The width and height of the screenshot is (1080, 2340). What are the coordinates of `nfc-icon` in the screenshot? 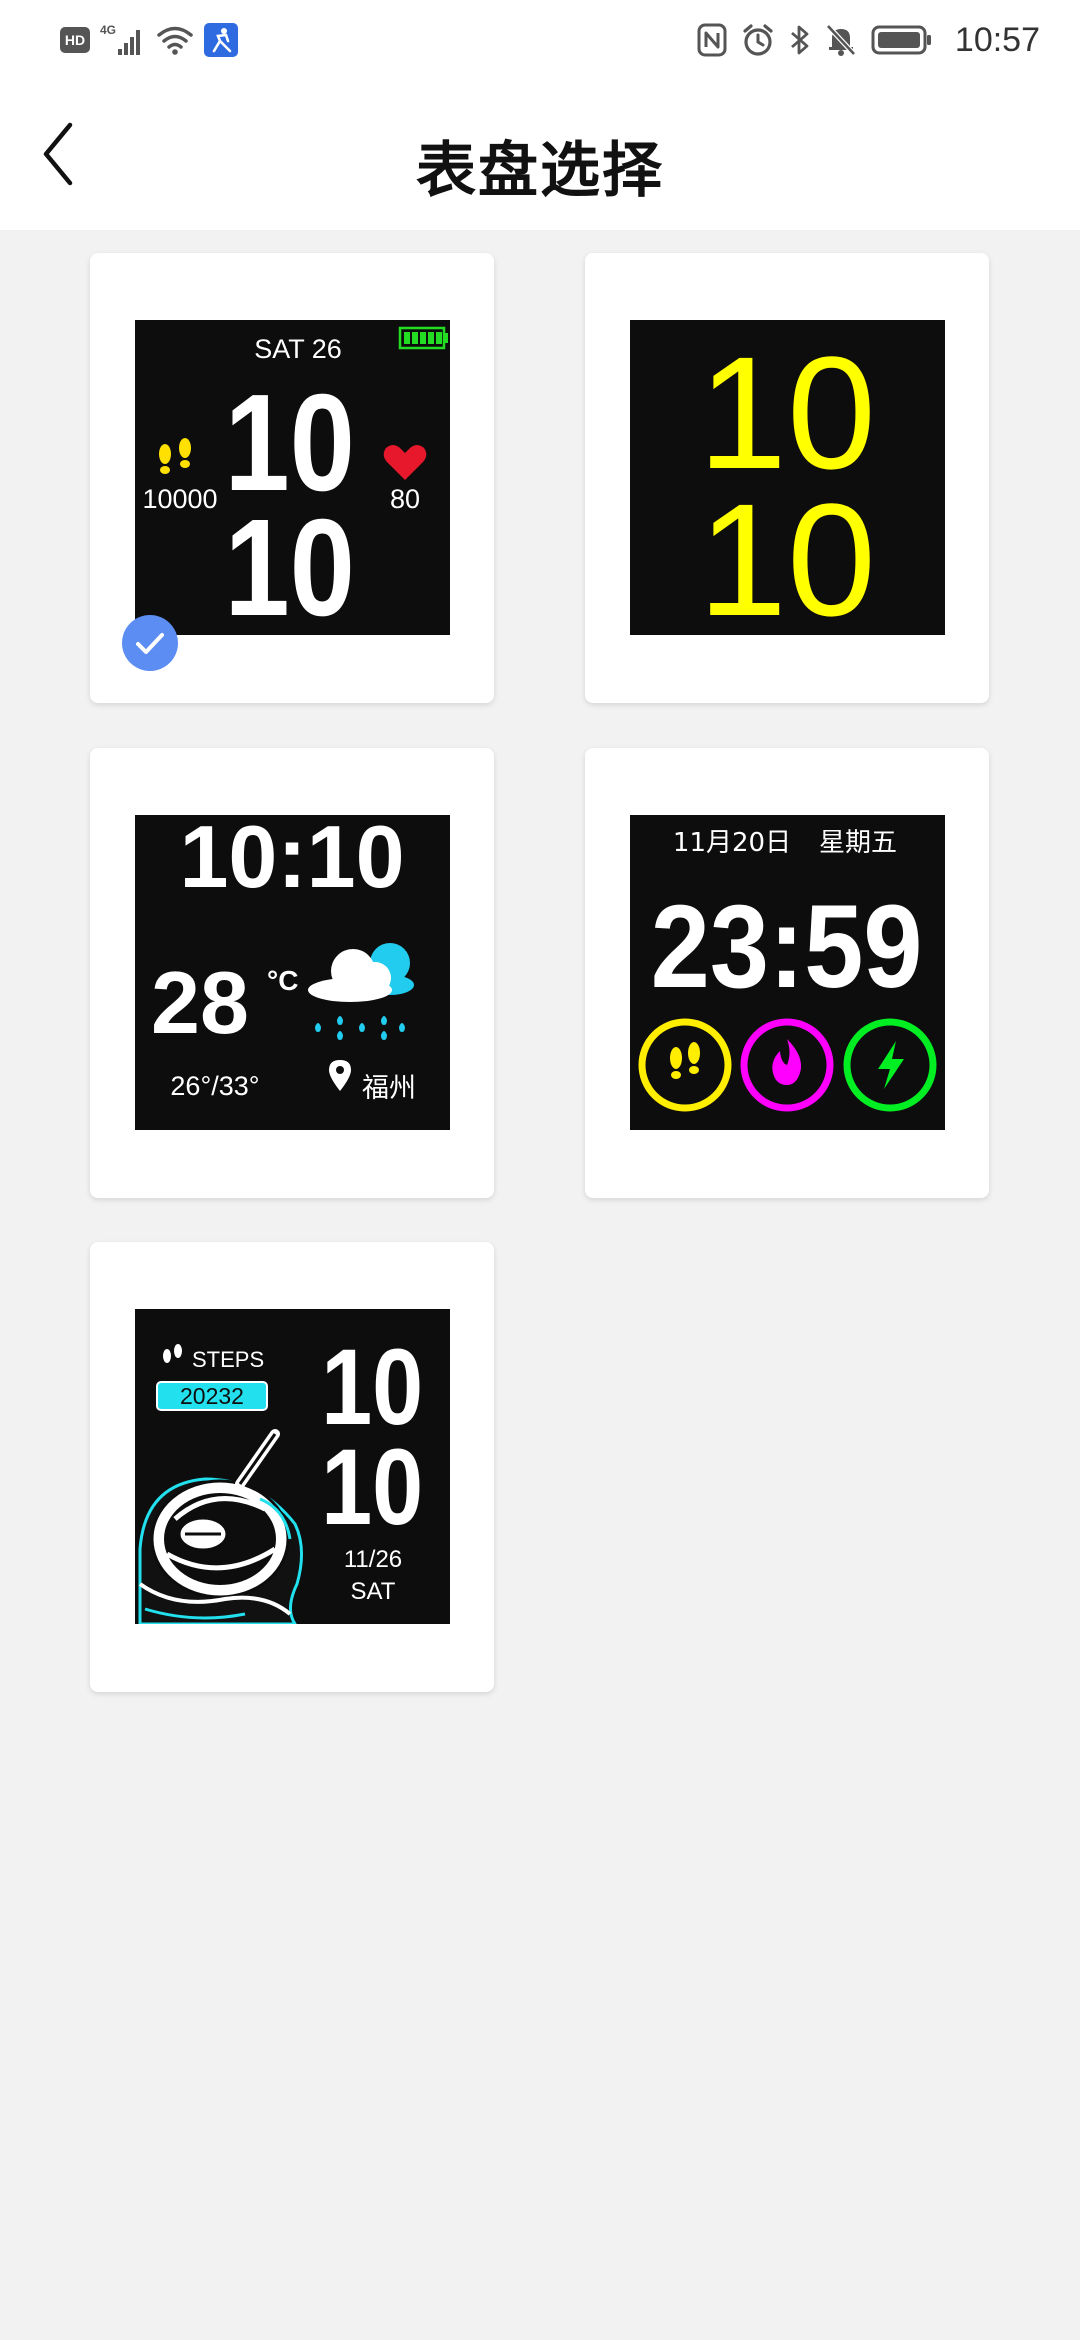 It's located at (712, 40).